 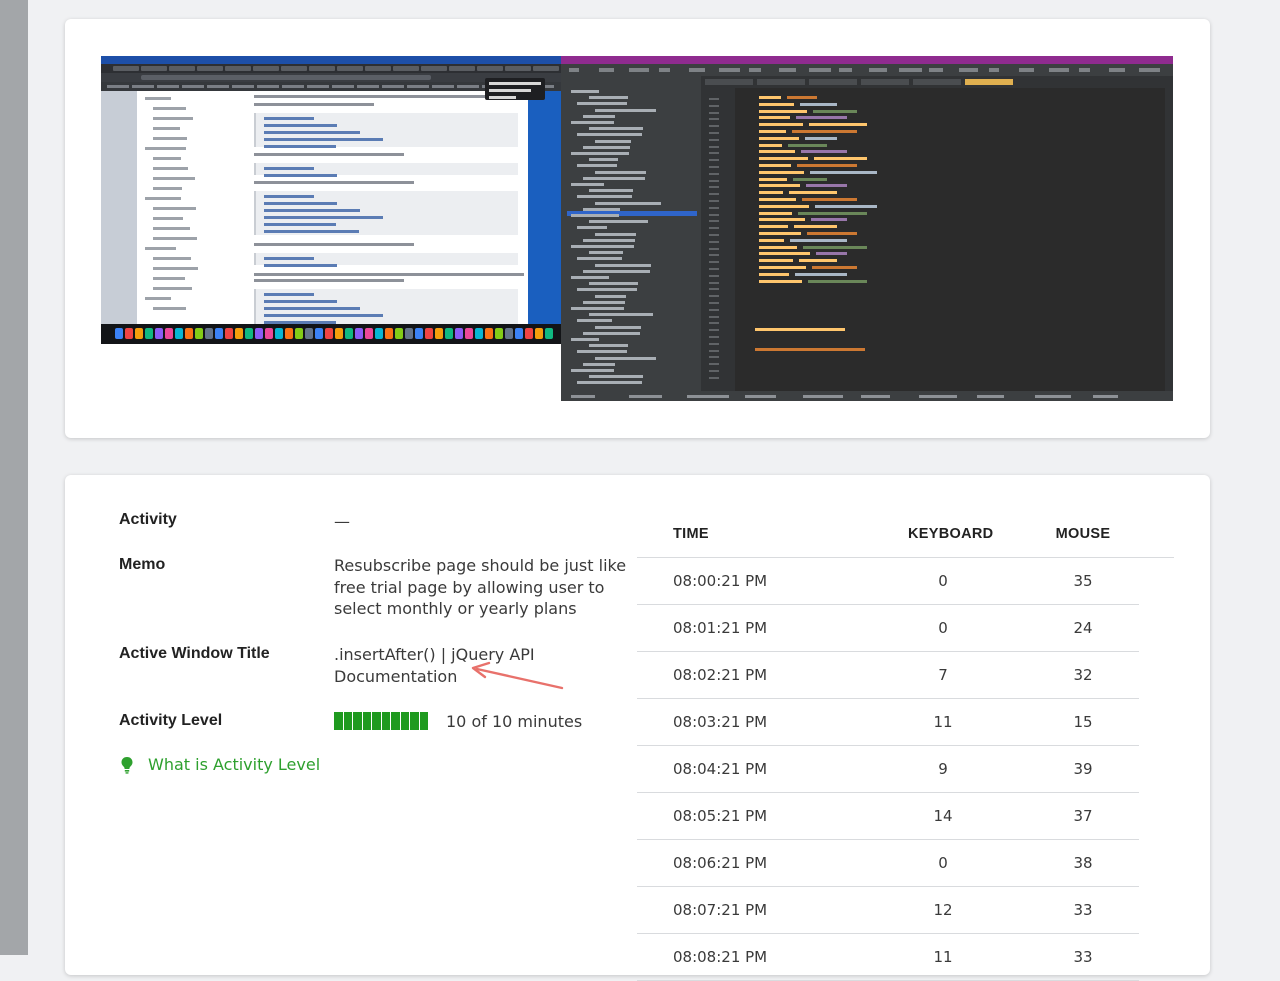 What do you see at coordinates (1083, 534) in the screenshot?
I see `mouse-column-header: MOUSE` at bounding box center [1083, 534].